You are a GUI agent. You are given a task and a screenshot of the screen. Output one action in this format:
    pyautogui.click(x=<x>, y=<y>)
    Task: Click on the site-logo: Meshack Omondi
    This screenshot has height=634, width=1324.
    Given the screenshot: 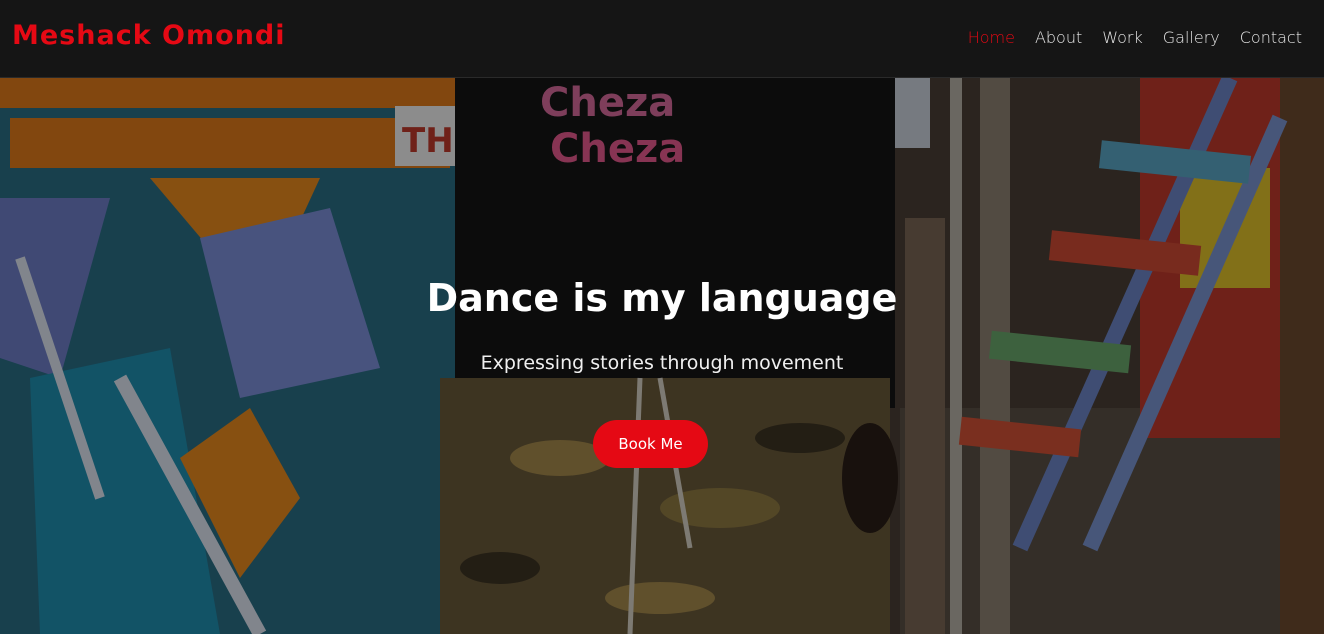 What is the action you would take?
    pyautogui.click(x=149, y=35)
    